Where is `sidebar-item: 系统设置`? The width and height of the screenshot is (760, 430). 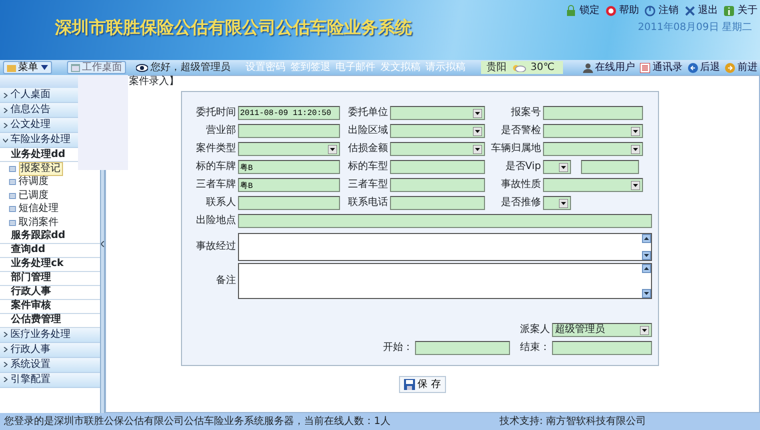 sidebar-item: 系统设置 is located at coordinates (50, 365).